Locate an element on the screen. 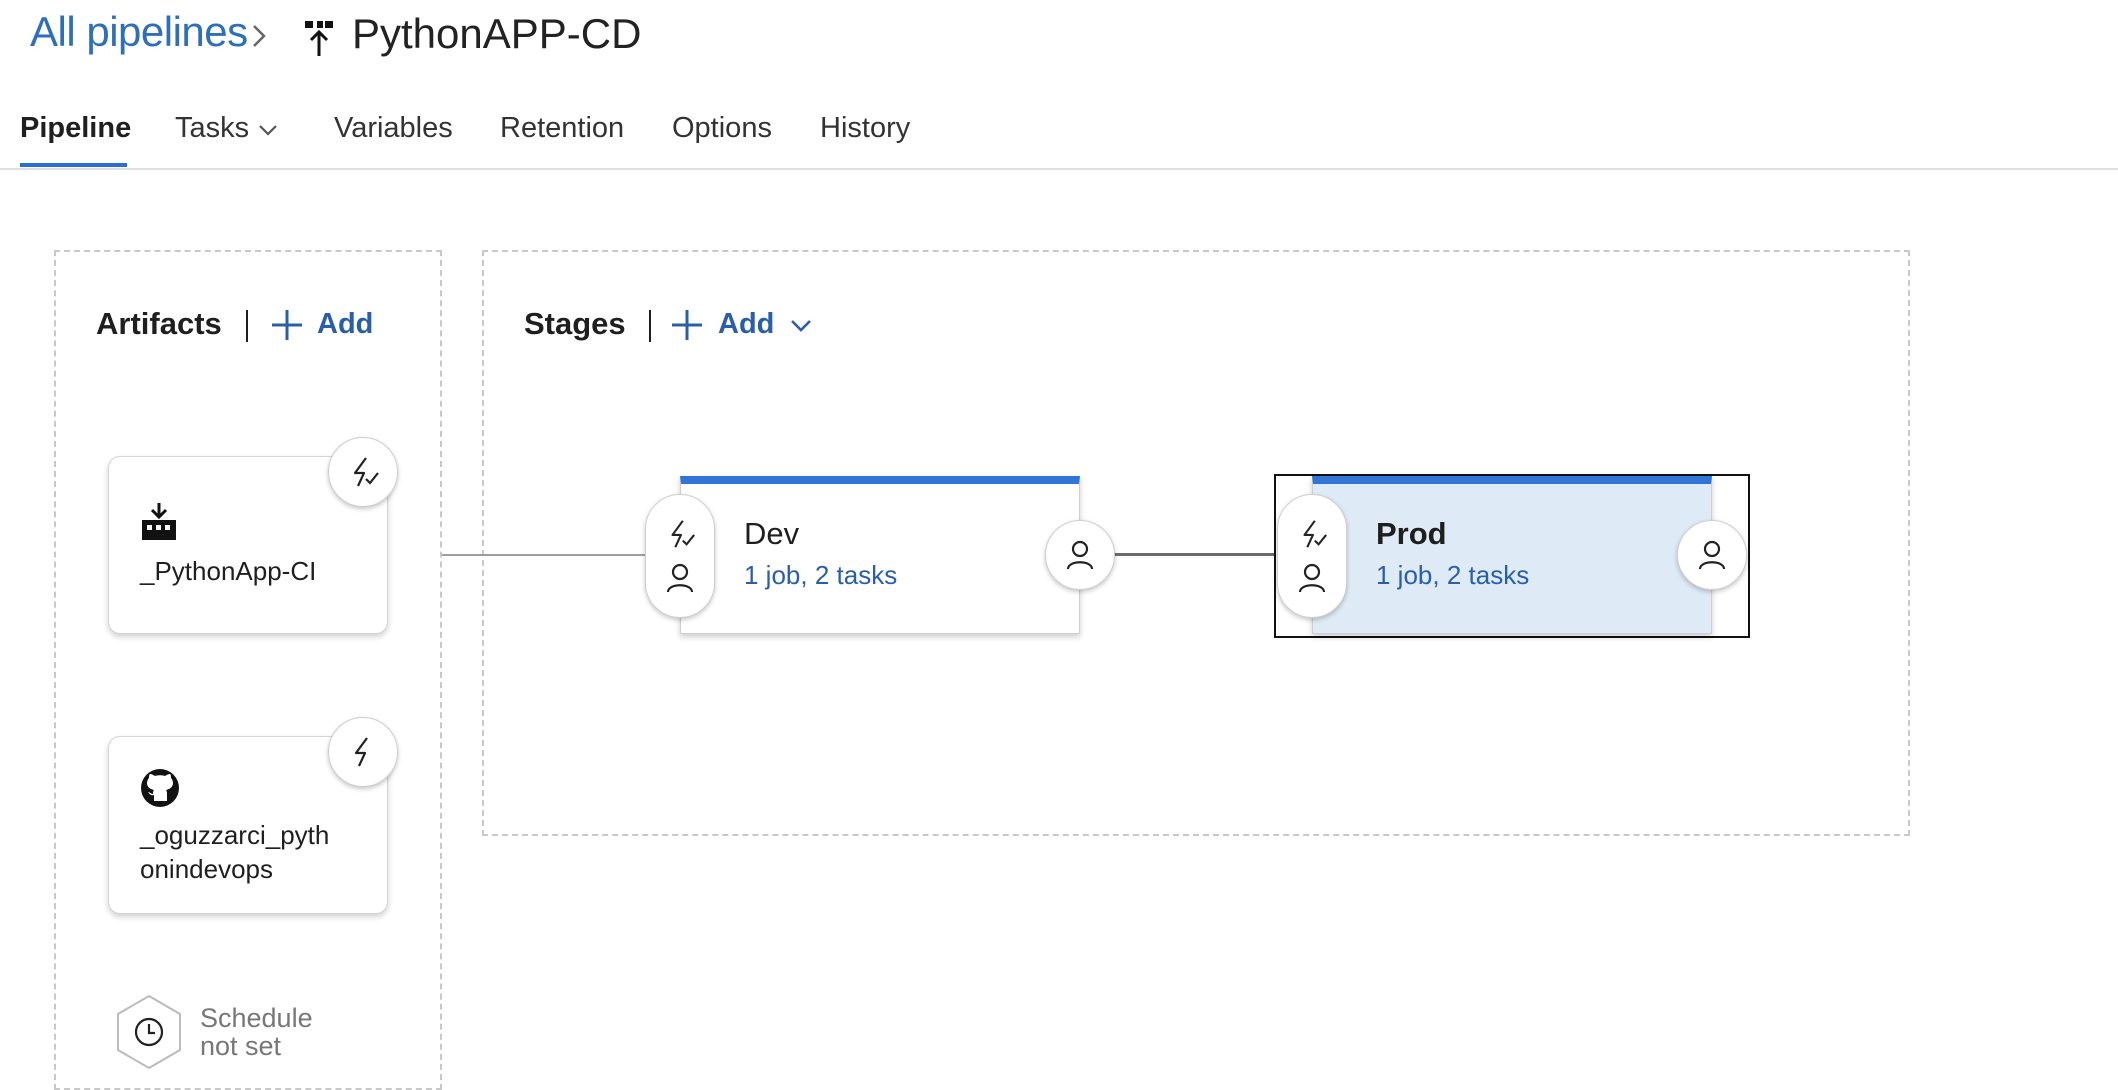  stage-name: Prod is located at coordinates (1411, 533).